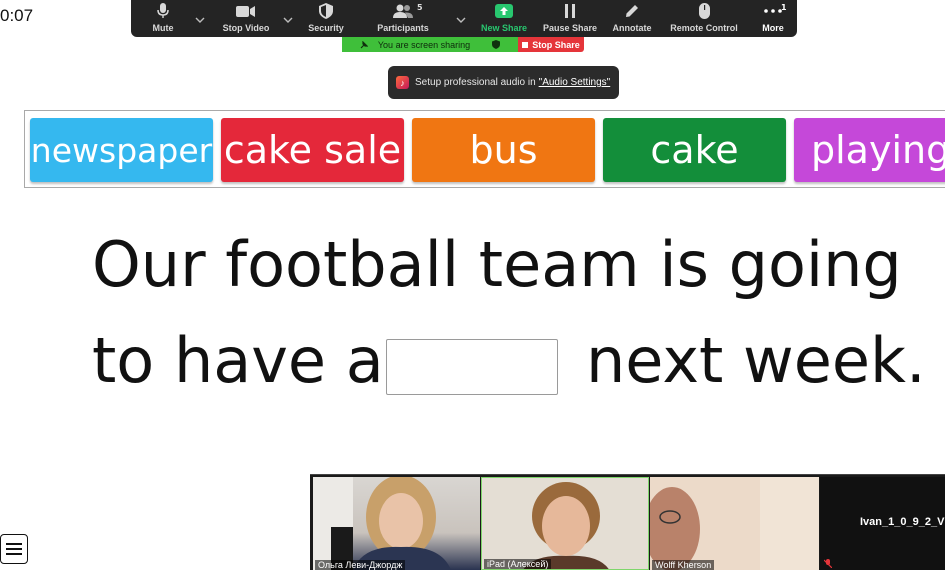 The height and width of the screenshot is (570, 945). What do you see at coordinates (402, 82) in the screenshot?
I see `audio-app-icon: ♪` at bounding box center [402, 82].